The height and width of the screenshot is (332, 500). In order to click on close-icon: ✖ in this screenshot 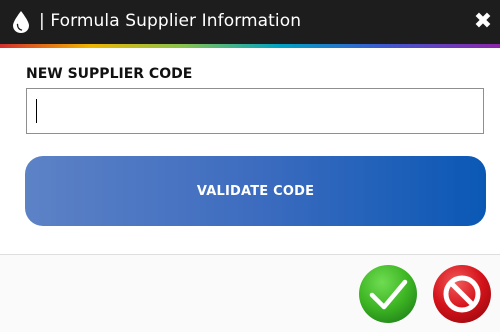, I will do `click(483, 22)`.